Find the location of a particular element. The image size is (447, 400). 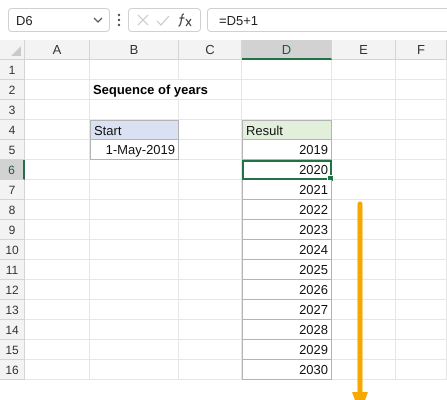

table-cell: 2024 is located at coordinates (287, 250).